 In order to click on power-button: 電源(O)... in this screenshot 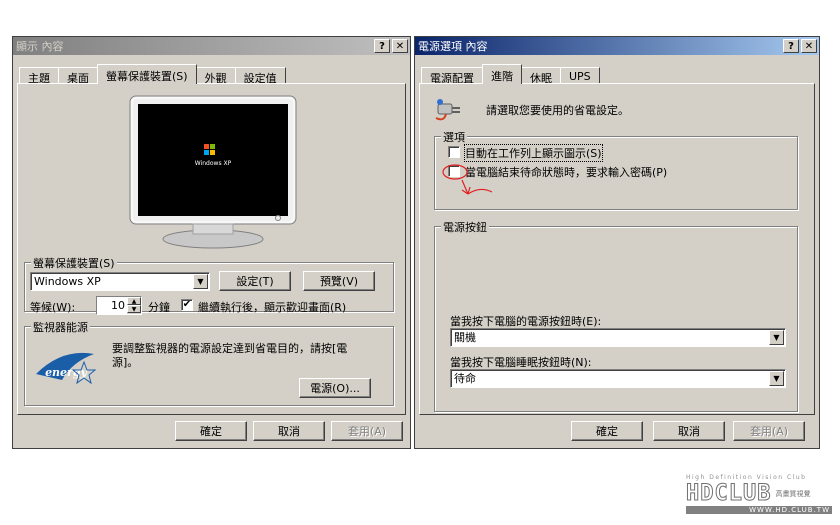, I will do `click(335, 388)`.